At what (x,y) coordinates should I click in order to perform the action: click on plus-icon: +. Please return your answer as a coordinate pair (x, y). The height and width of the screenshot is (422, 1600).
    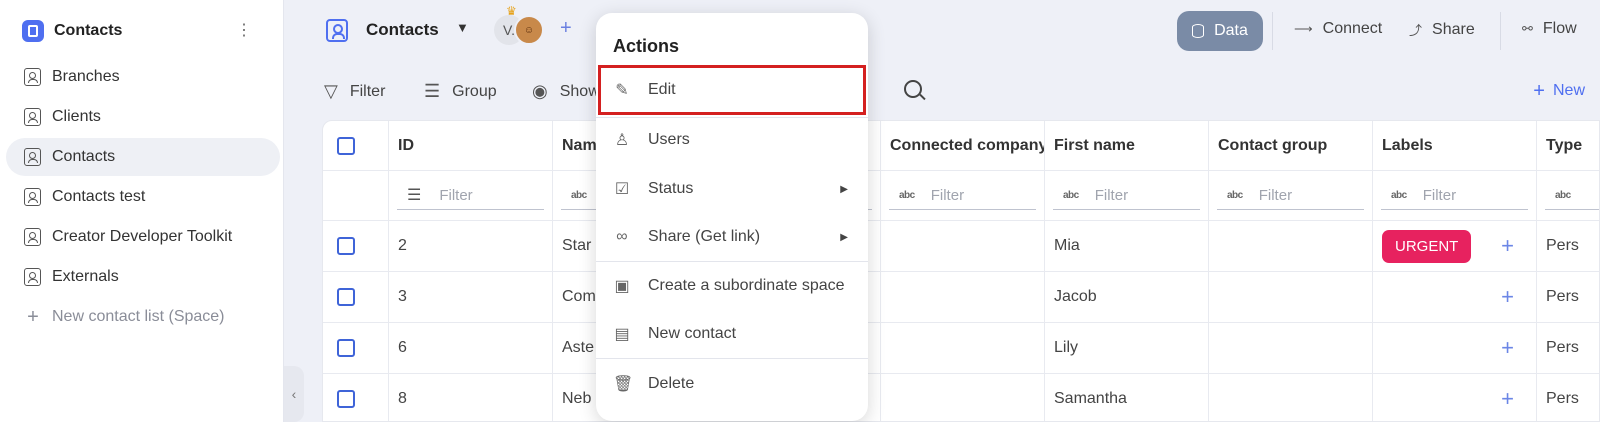
    Looking at the image, I should click on (33, 317).